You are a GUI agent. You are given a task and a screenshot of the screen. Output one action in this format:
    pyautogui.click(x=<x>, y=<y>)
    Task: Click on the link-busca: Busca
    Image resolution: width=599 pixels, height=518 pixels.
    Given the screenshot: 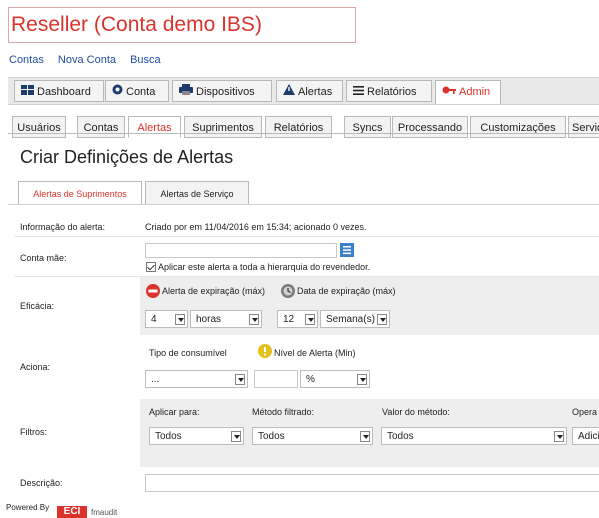 What is the action you would take?
    pyautogui.click(x=145, y=60)
    